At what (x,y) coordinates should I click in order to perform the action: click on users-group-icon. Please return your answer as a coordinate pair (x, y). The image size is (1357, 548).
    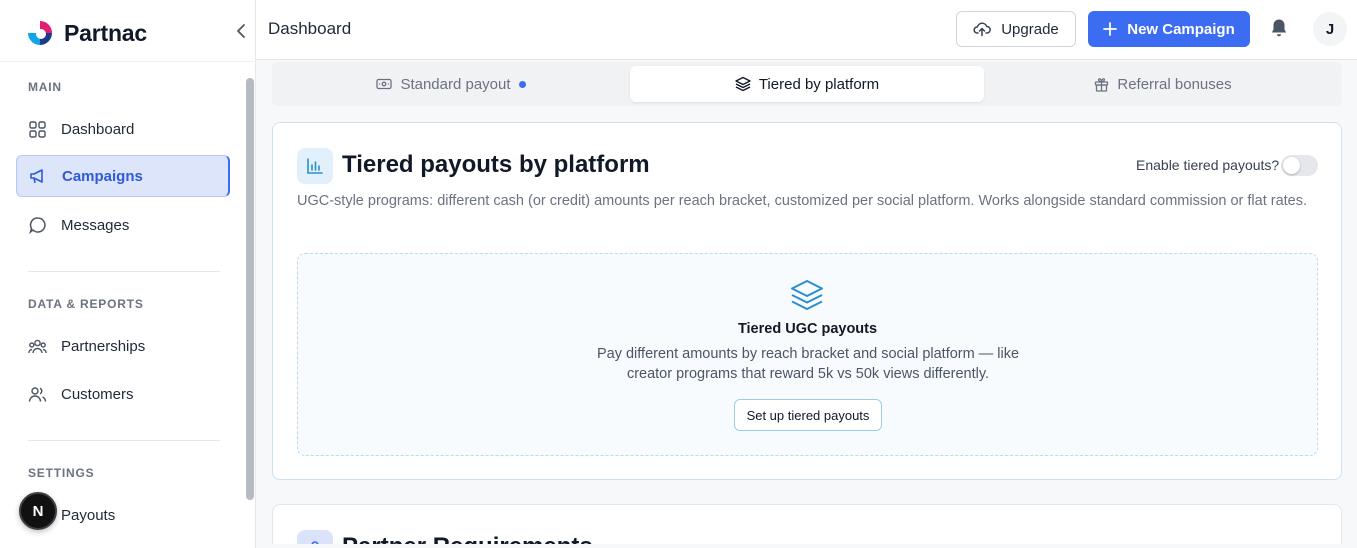
    Looking at the image, I should click on (37, 346).